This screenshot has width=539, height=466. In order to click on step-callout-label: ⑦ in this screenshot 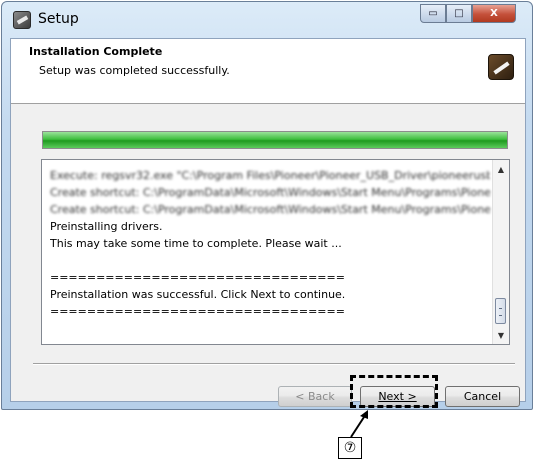, I will do `click(350, 448)`.